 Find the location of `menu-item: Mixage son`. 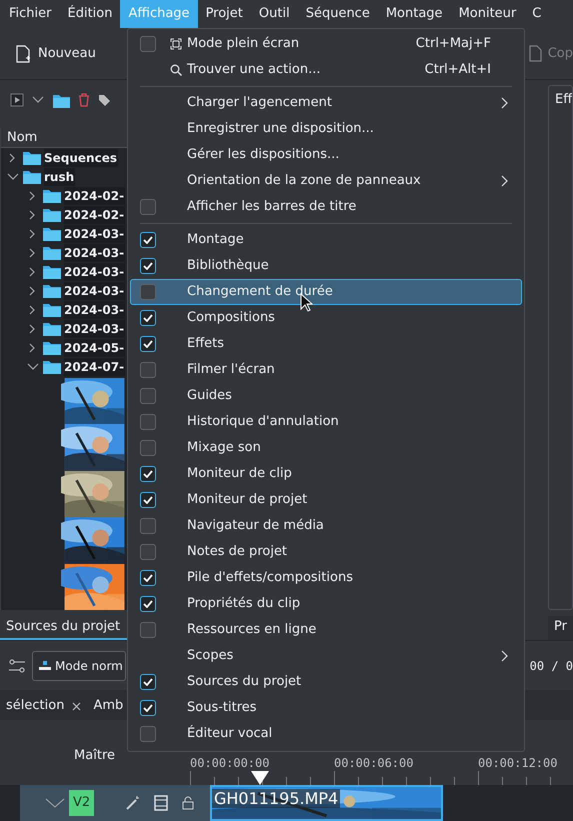

menu-item: Mixage son is located at coordinates (326, 448).